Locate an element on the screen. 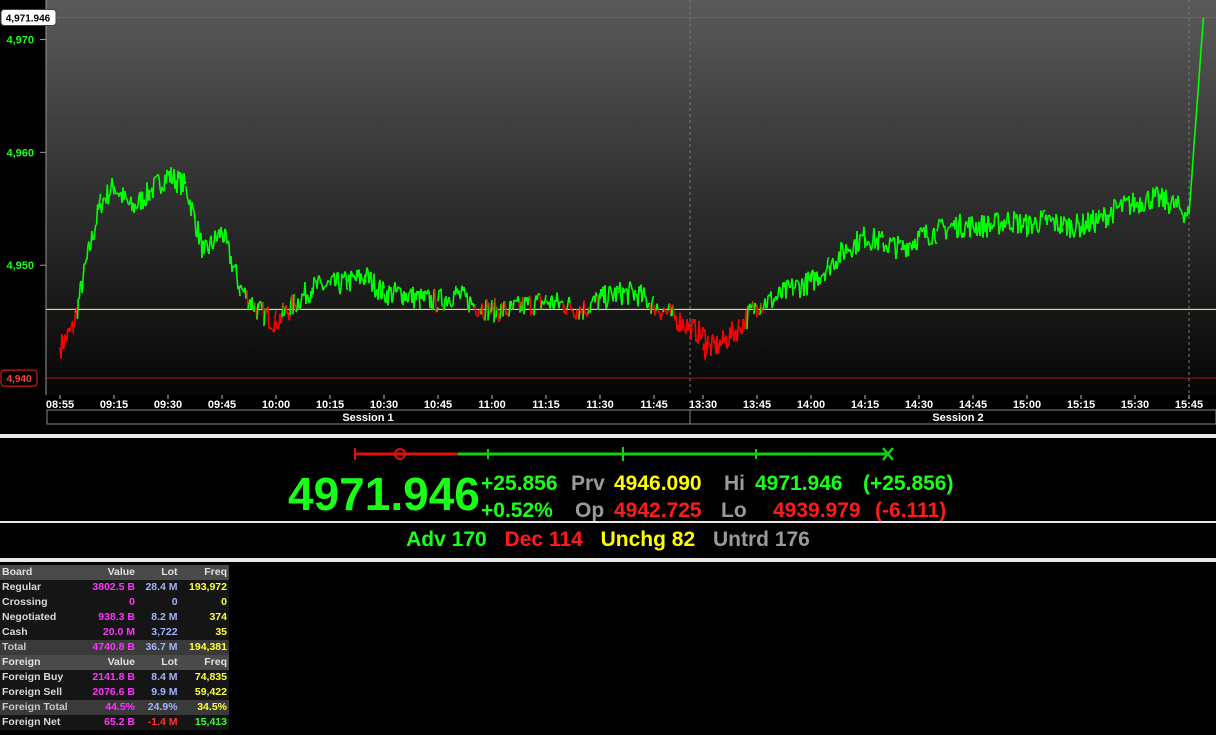  x-tick-label: 14:45 is located at coordinates (973, 405).